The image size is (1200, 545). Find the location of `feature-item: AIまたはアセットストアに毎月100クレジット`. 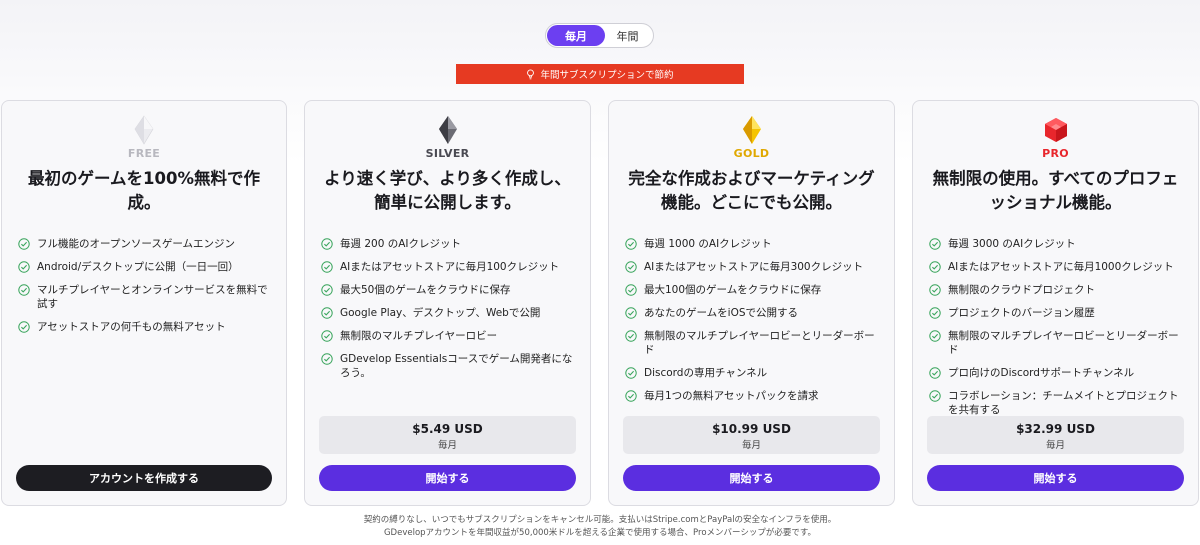

feature-item: AIまたはアセットストアに毎月100クレジット is located at coordinates (448, 267).